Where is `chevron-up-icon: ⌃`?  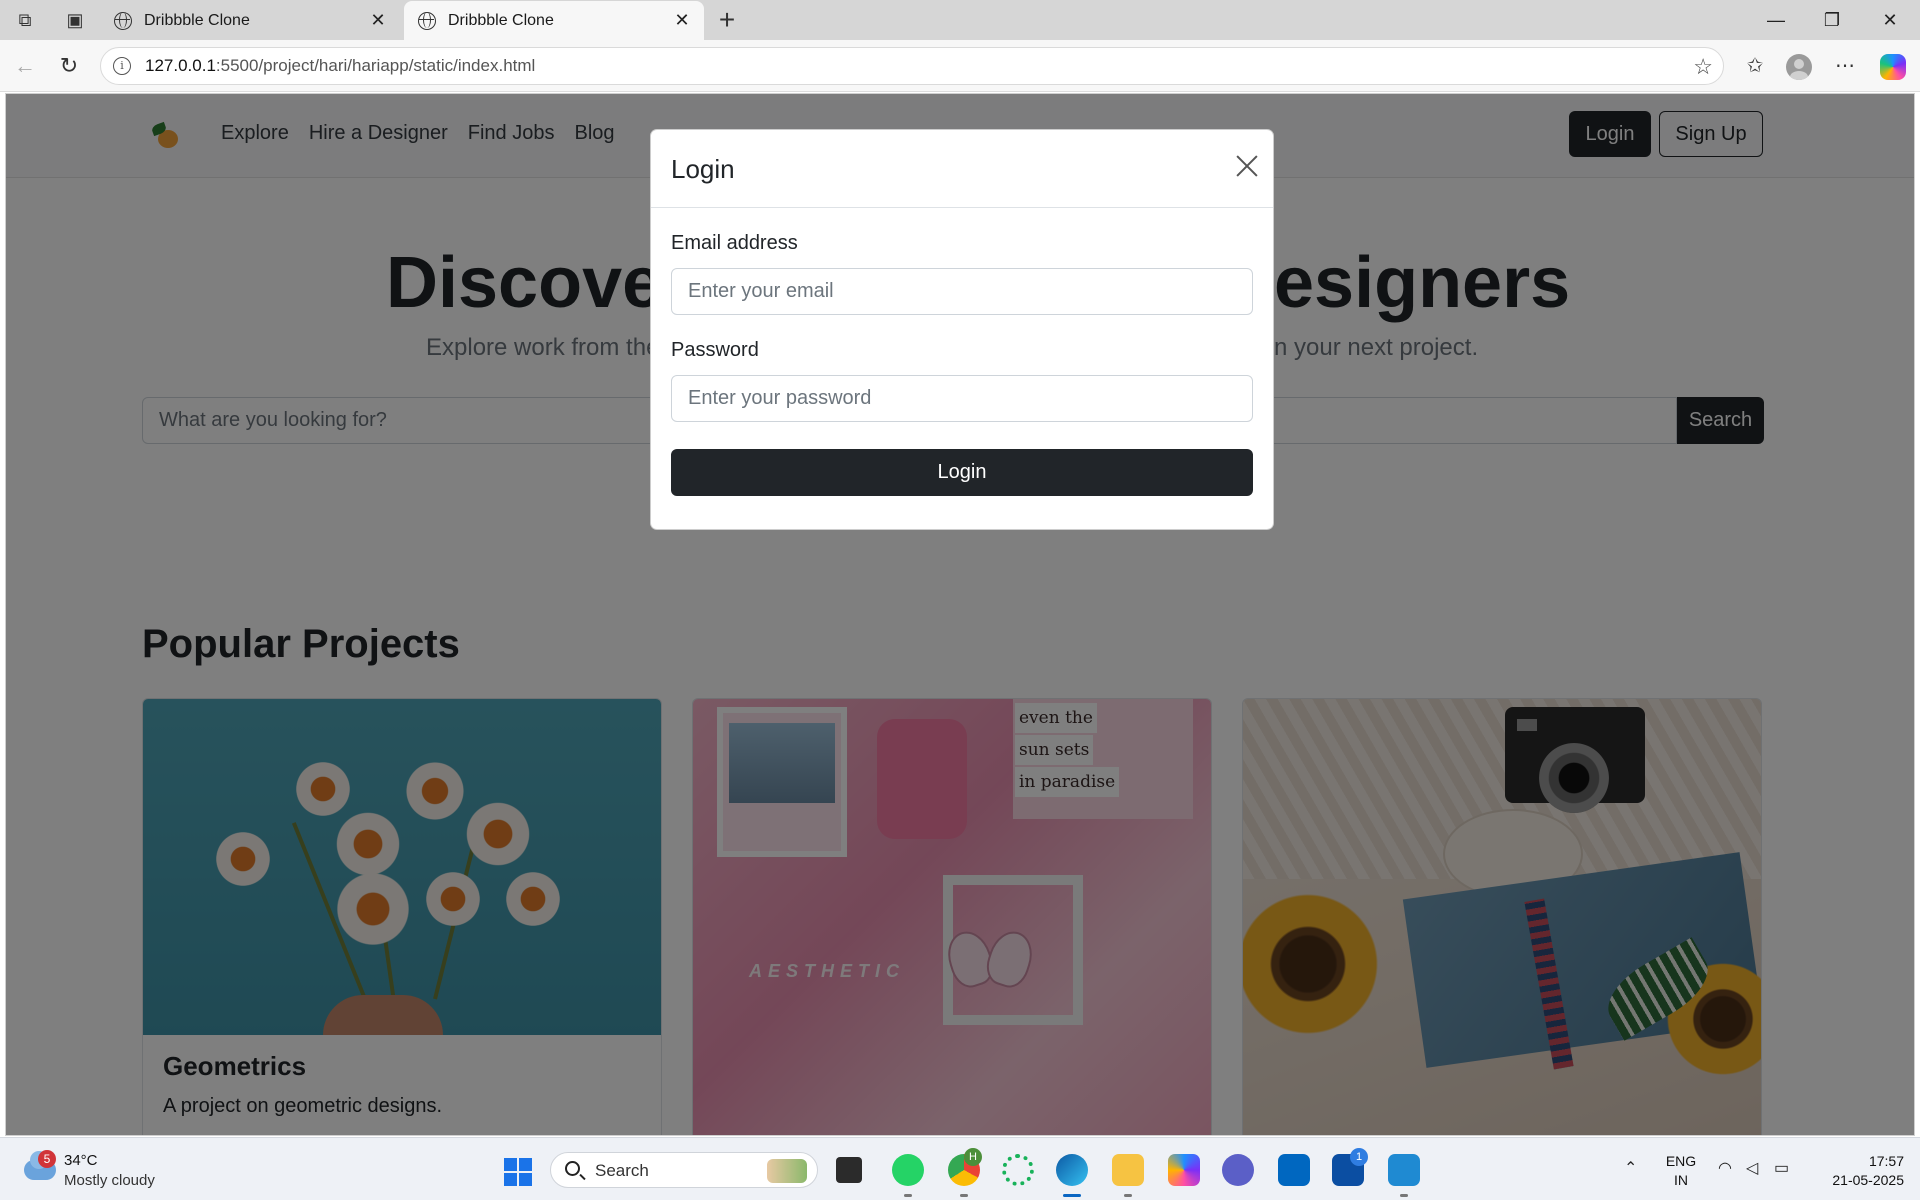 chevron-up-icon: ⌃ is located at coordinates (1630, 1168).